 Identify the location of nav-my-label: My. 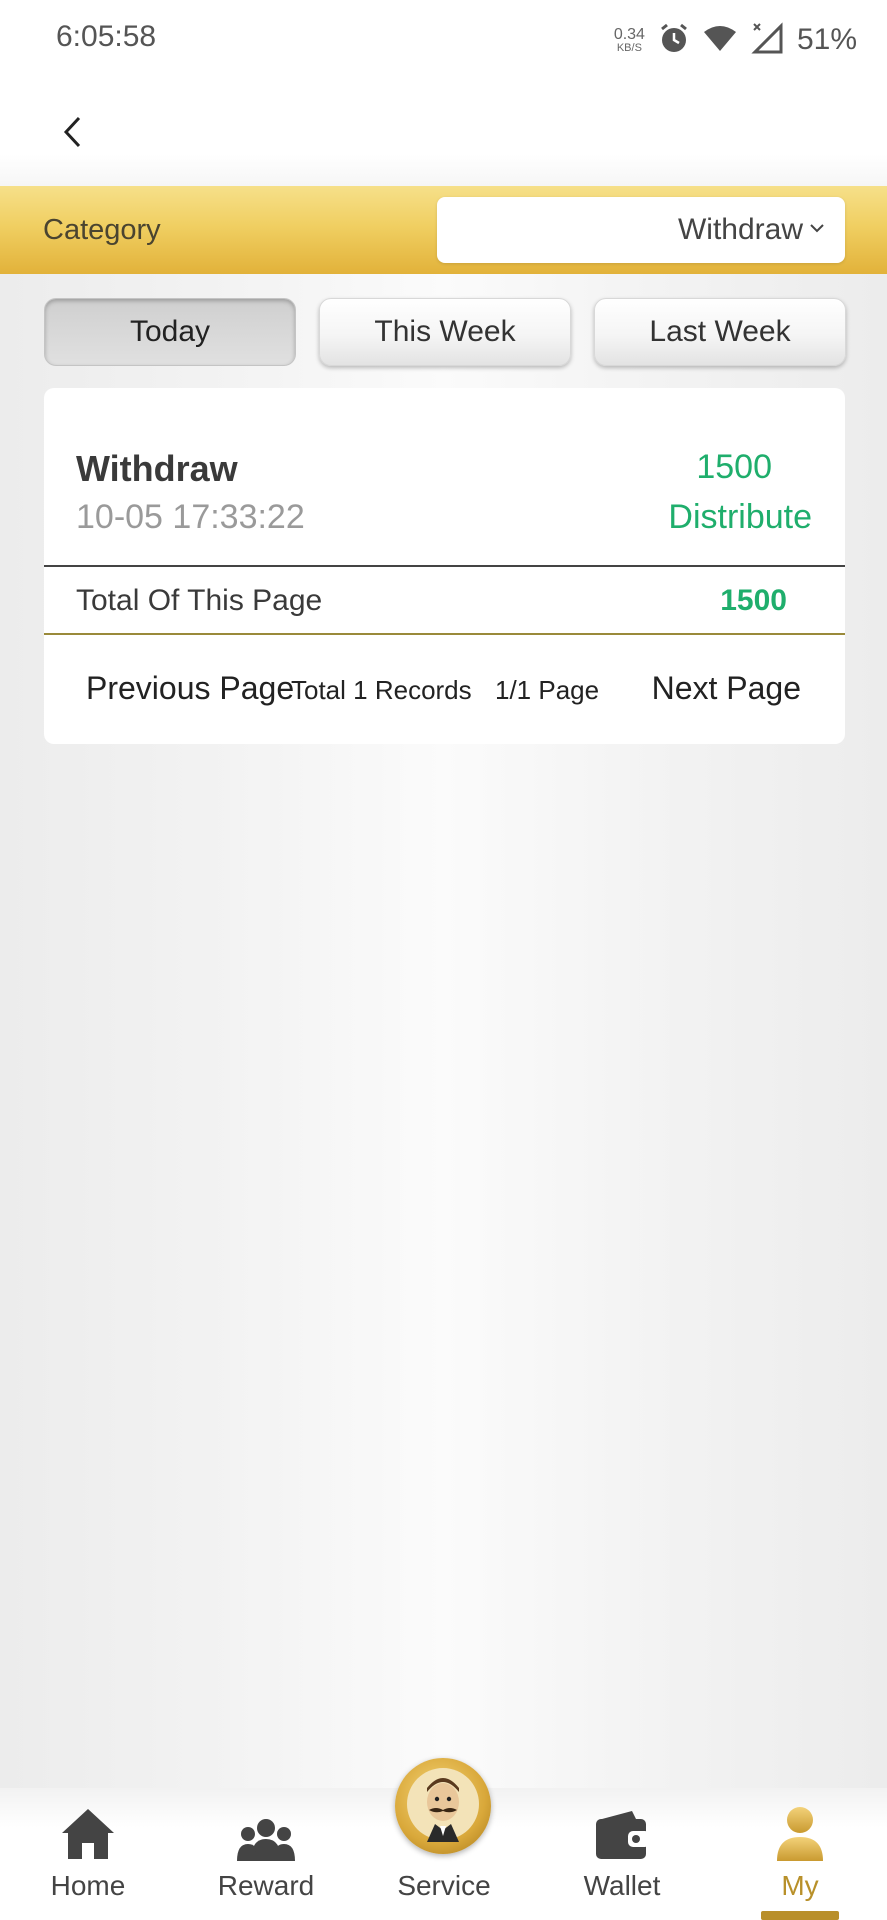
(800, 1885).